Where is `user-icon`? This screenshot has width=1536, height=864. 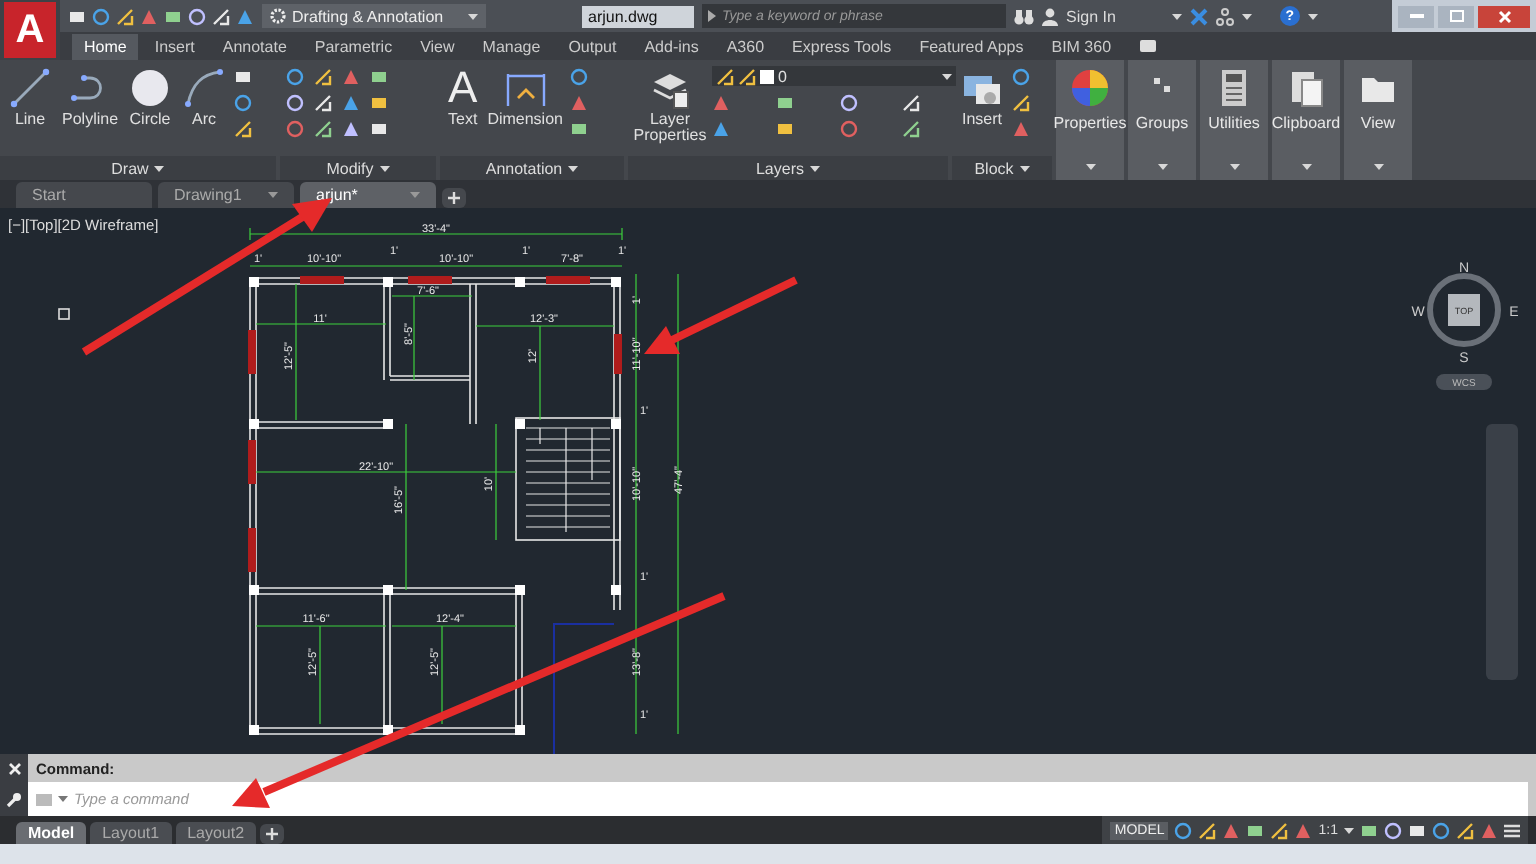
user-icon is located at coordinates (1050, 16).